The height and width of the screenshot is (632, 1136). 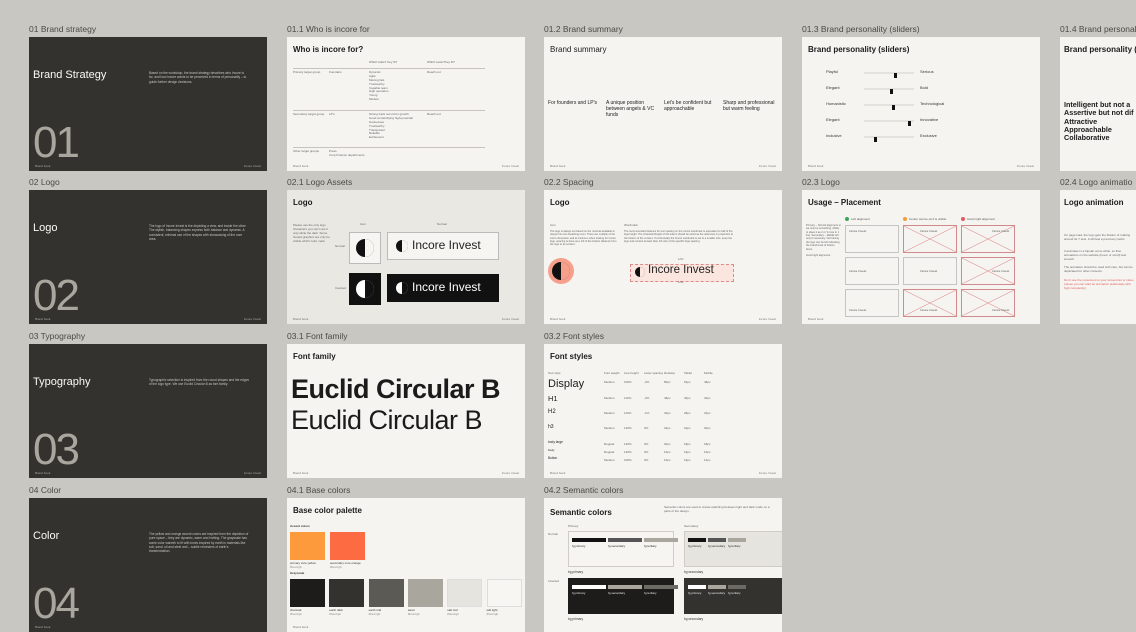 I want to click on personality-slider: Humanistic Technological, so click(x=896, y=105).